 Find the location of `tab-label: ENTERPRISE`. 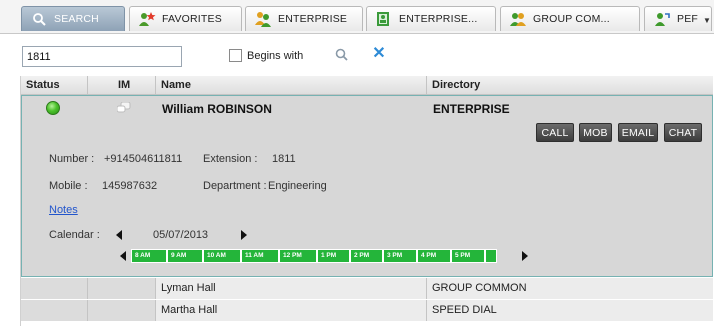

tab-label: ENTERPRISE is located at coordinates (313, 19).